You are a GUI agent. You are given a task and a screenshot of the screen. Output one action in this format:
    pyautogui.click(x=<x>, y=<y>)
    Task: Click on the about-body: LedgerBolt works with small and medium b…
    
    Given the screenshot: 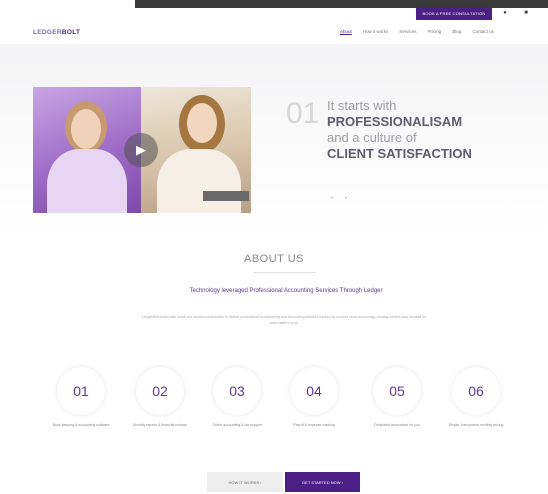 What is the action you would take?
    pyautogui.click(x=284, y=320)
    